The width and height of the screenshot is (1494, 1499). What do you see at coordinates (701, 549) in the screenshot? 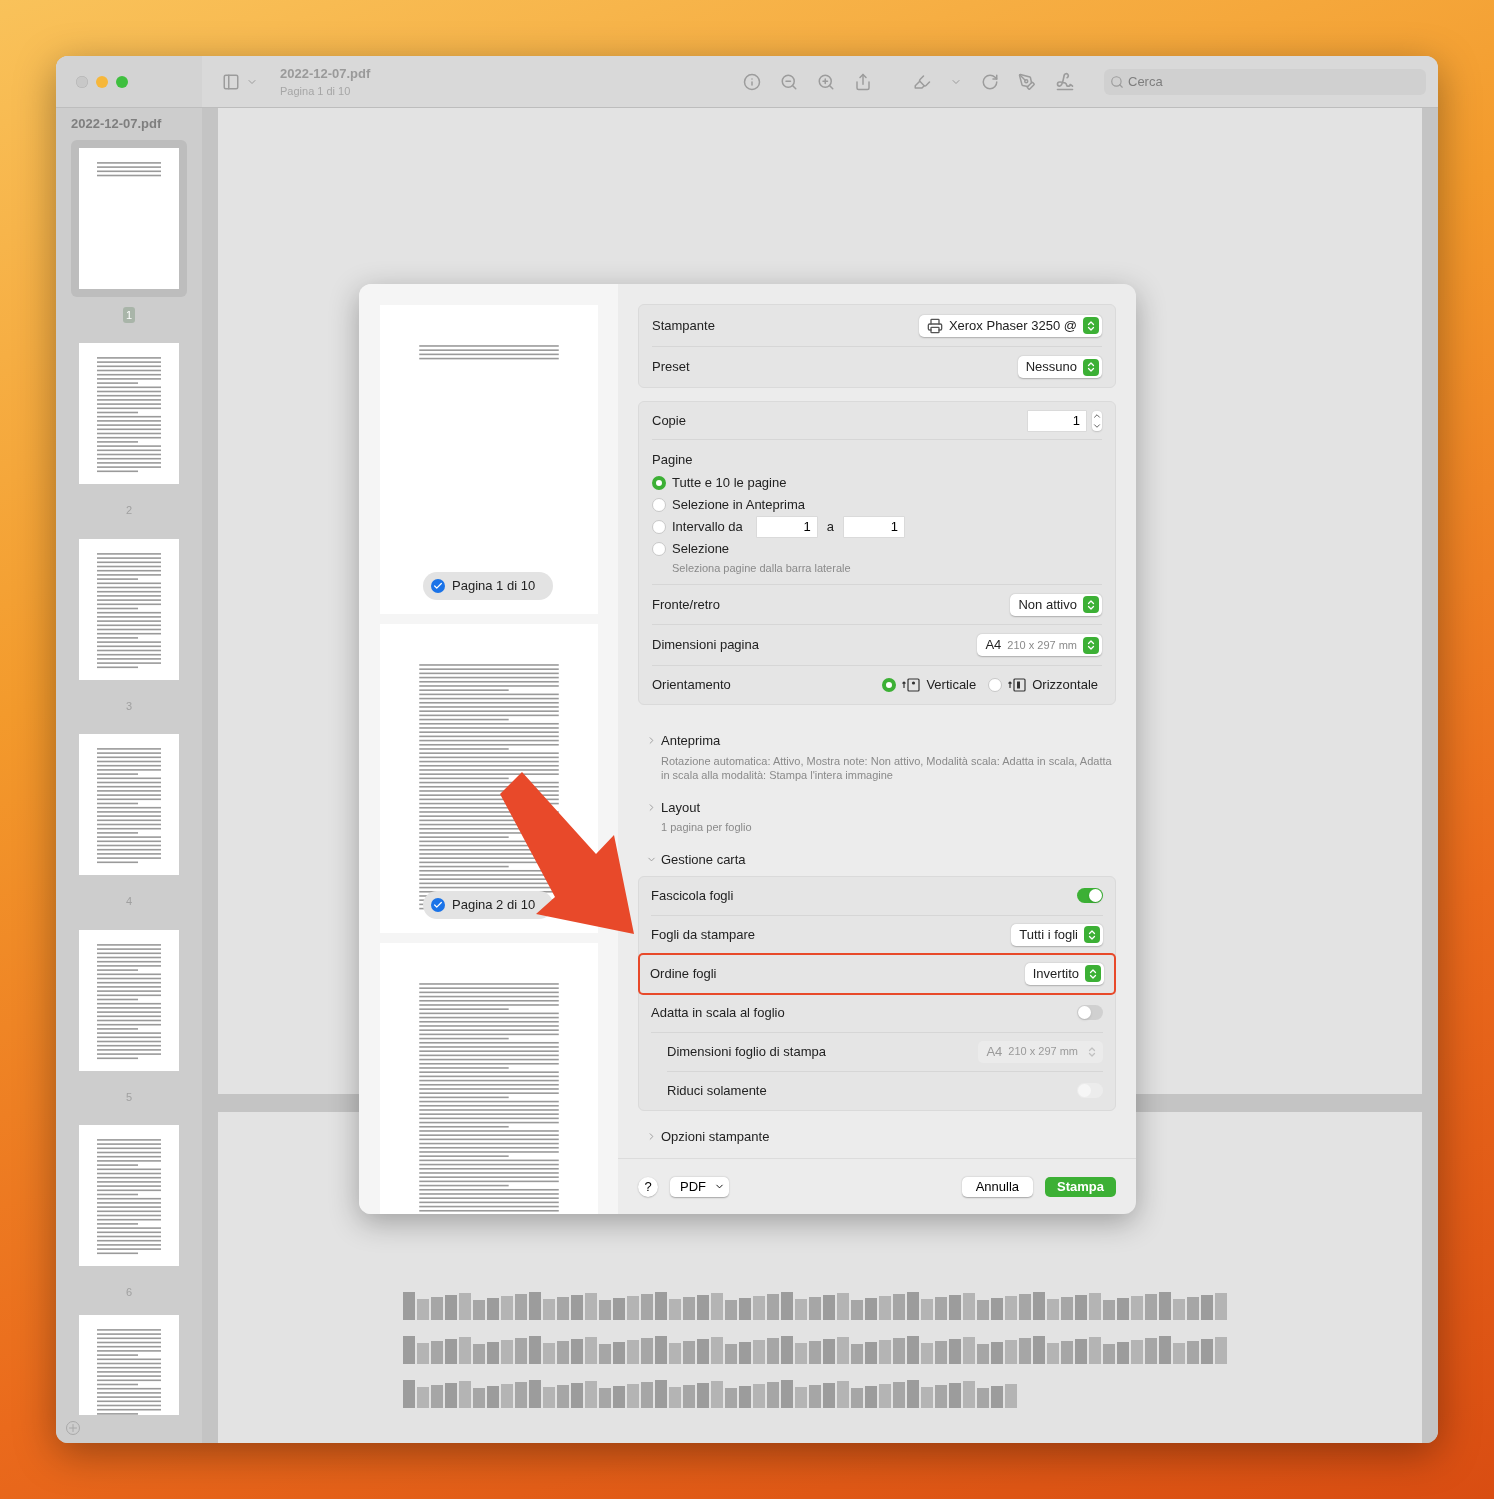
I see `field-label: Selezione` at bounding box center [701, 549].